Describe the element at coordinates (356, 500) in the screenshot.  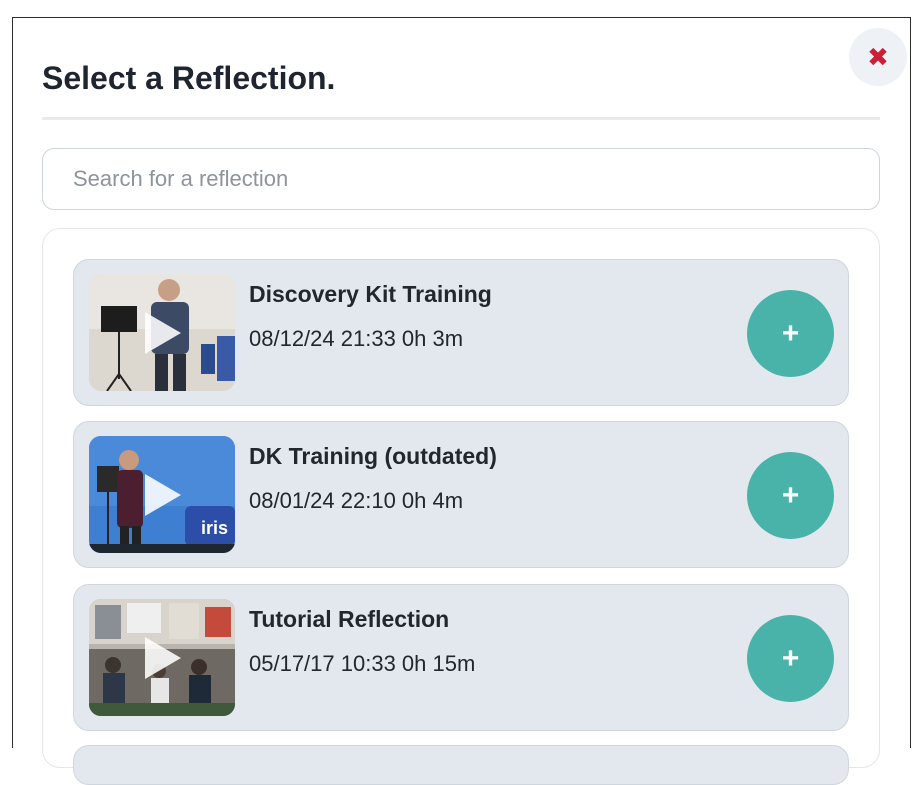
I see `reflection-meta: 08/01/24 22:10 0h 4m` at that location.